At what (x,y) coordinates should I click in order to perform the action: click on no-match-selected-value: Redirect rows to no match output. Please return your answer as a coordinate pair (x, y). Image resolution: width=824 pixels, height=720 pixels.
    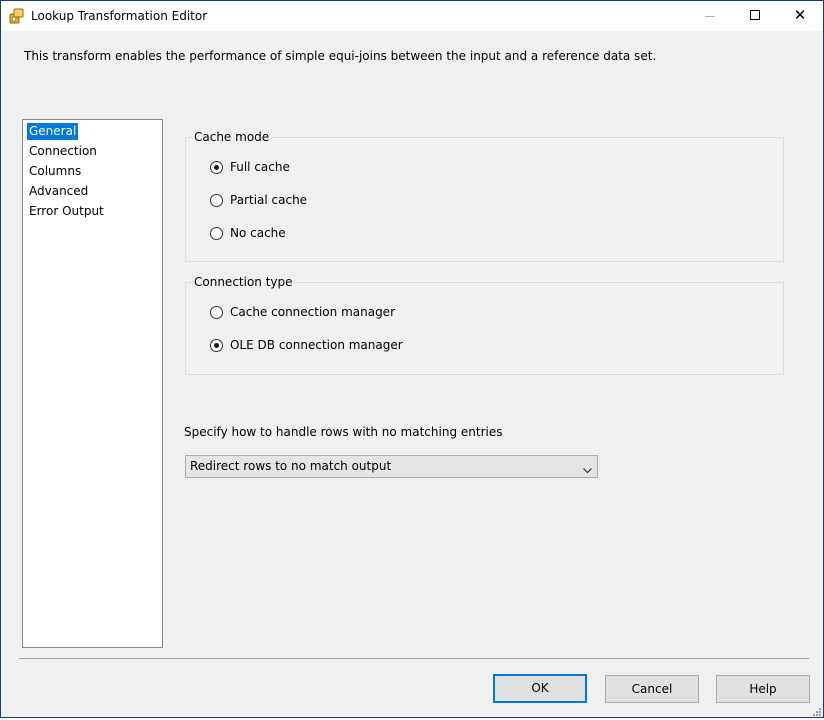
    Looking at the image, I should click on (291, 466).